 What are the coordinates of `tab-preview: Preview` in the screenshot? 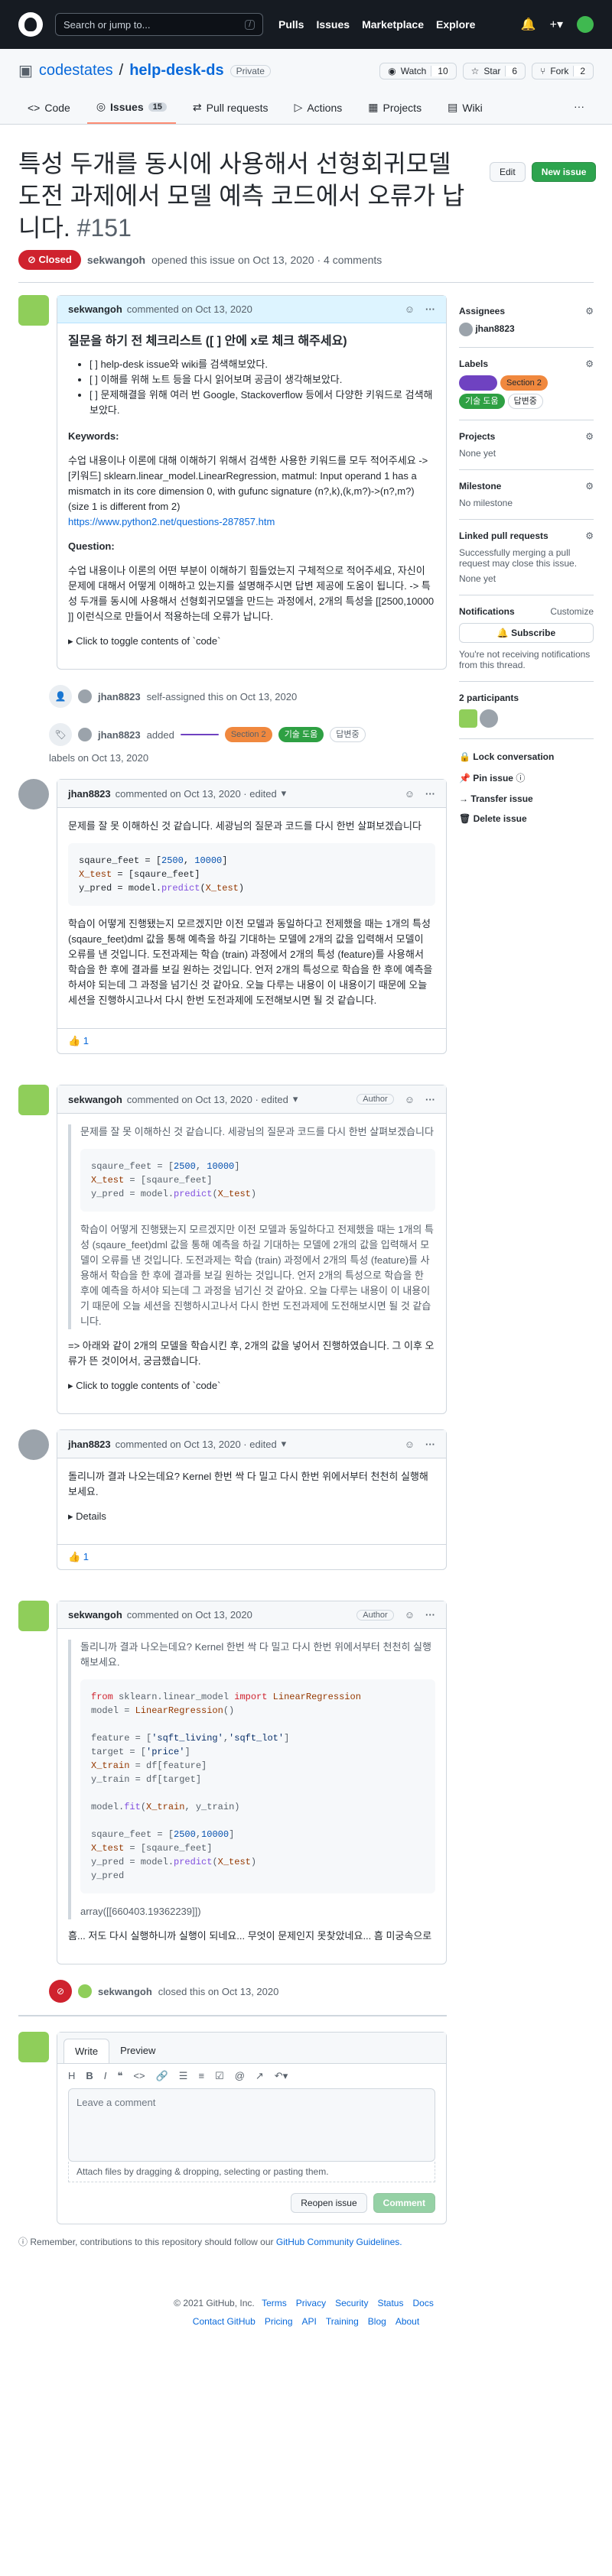 It's located at (137, 2051).